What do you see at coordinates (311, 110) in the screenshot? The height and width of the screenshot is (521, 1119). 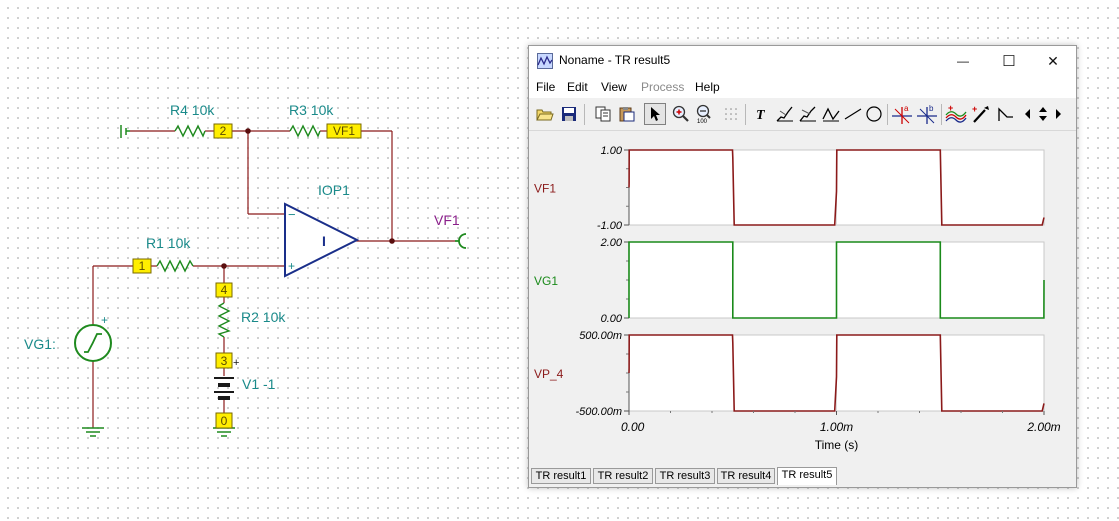 I see `r3-label: R3 10k` at bounding box center [311, 110].